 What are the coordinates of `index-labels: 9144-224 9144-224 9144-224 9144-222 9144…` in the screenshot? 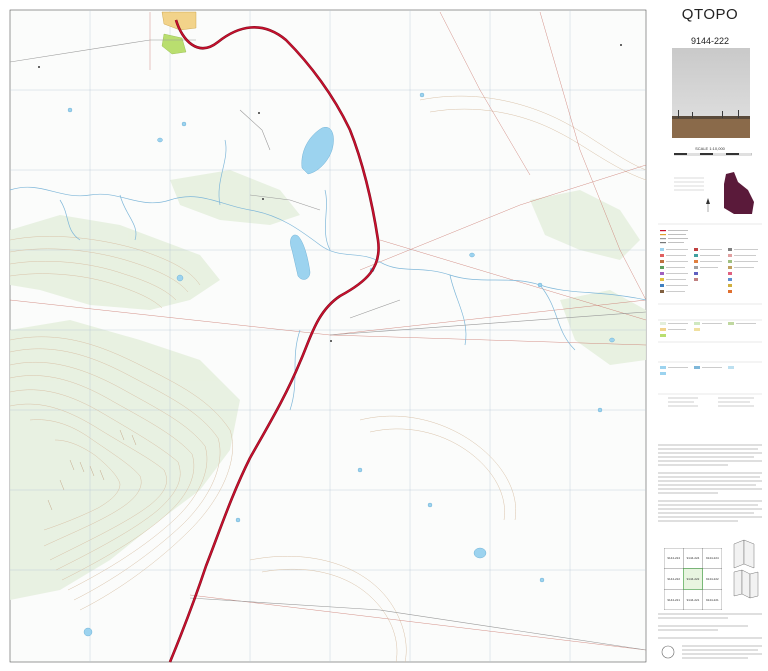 It's located at (693, 579).